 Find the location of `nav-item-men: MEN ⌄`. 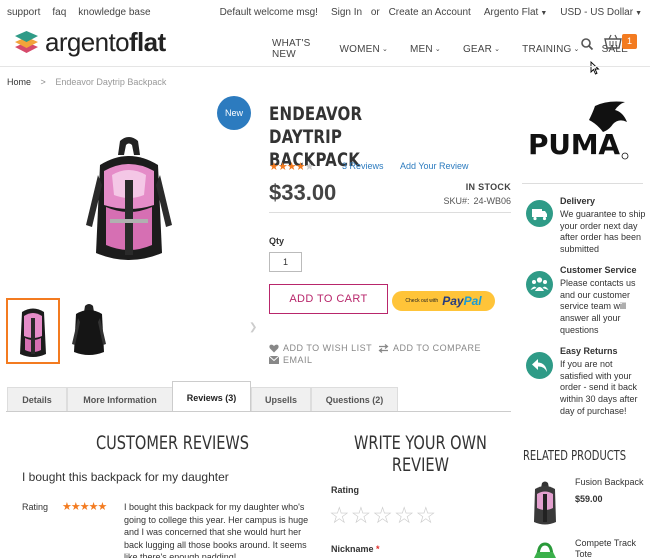

nav-item-men: MEN ⌄ is located at coordinates (425, 49).